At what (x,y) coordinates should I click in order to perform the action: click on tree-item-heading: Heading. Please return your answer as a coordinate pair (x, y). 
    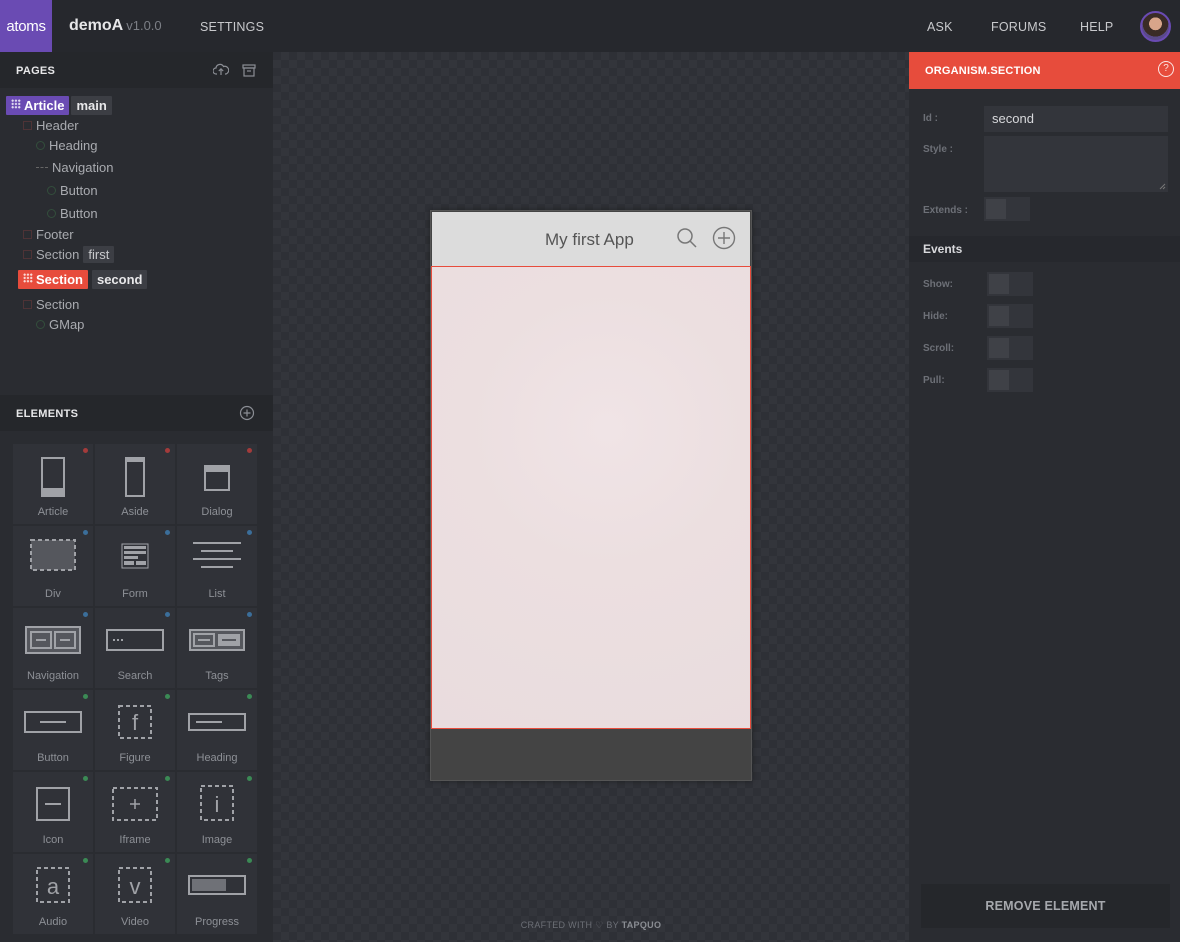
    Looking at the image, I should click on (66, 145).